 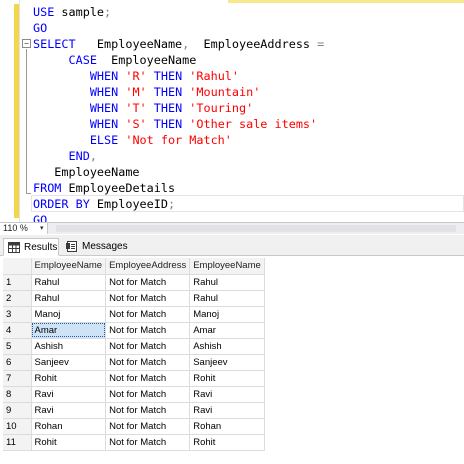 What do you see at coordinates (17, 410) in the screenshot?
I see `row-number: 9` at bounding box center [17, 410].